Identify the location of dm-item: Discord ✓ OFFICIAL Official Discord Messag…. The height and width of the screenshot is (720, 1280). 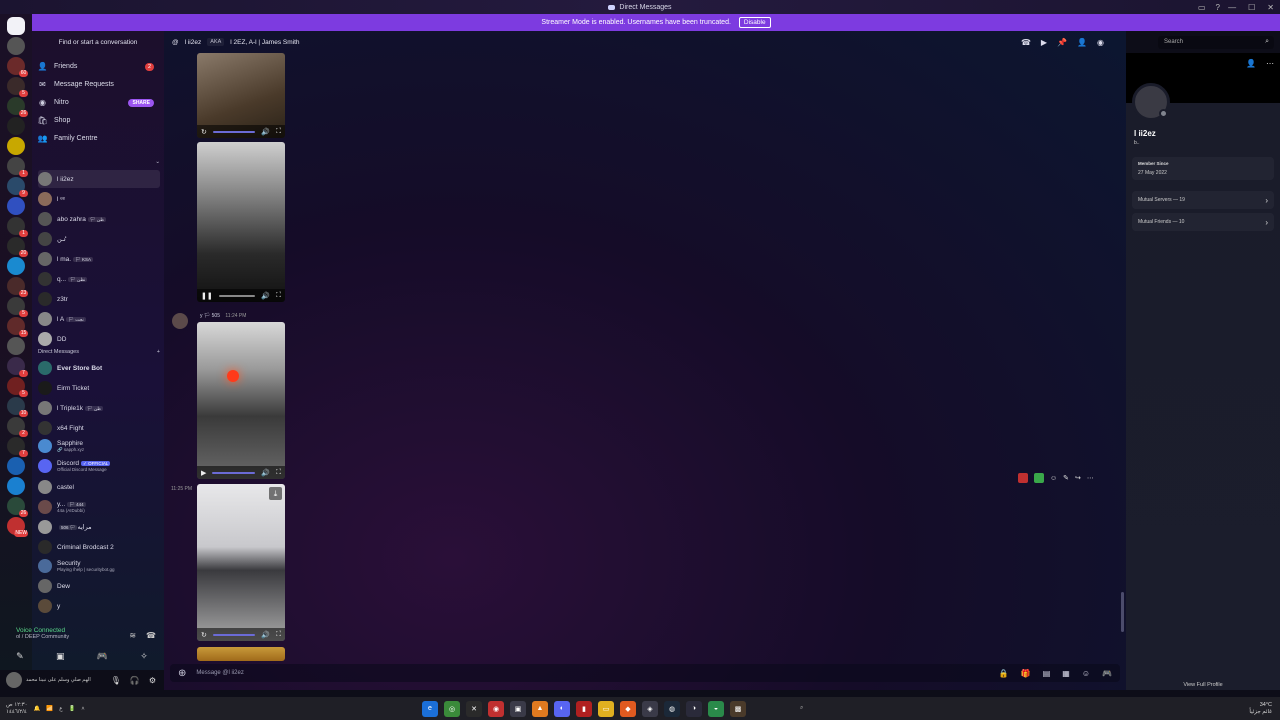
(99, 466).